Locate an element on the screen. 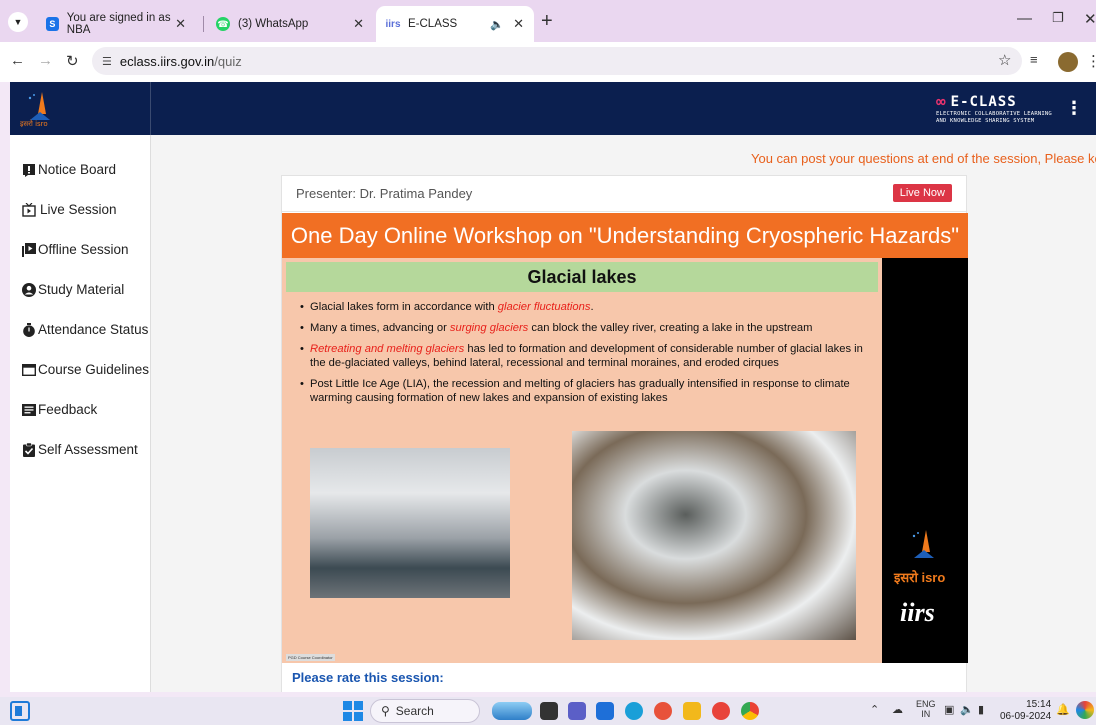 Image resolution: width=1096 pixels, height=725 pixels. tab-title: (3) WhatsApp is located at coordinates (273, 24).